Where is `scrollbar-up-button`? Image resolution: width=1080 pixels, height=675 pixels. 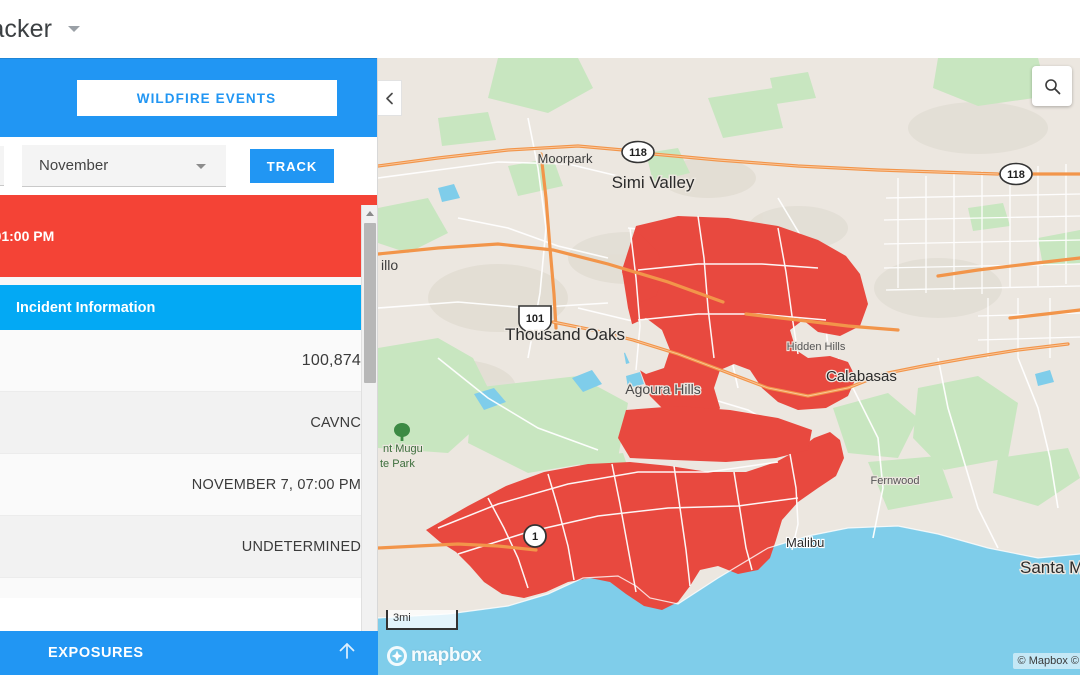 scrollbar-up-button is located at coordinates (369, 213).